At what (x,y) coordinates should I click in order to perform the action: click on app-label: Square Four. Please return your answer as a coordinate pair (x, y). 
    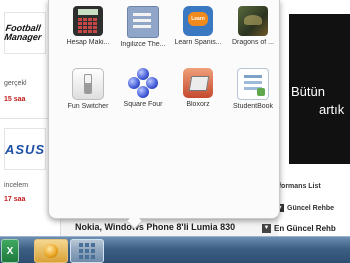
    Looking at the image, I should click on (143, 104).